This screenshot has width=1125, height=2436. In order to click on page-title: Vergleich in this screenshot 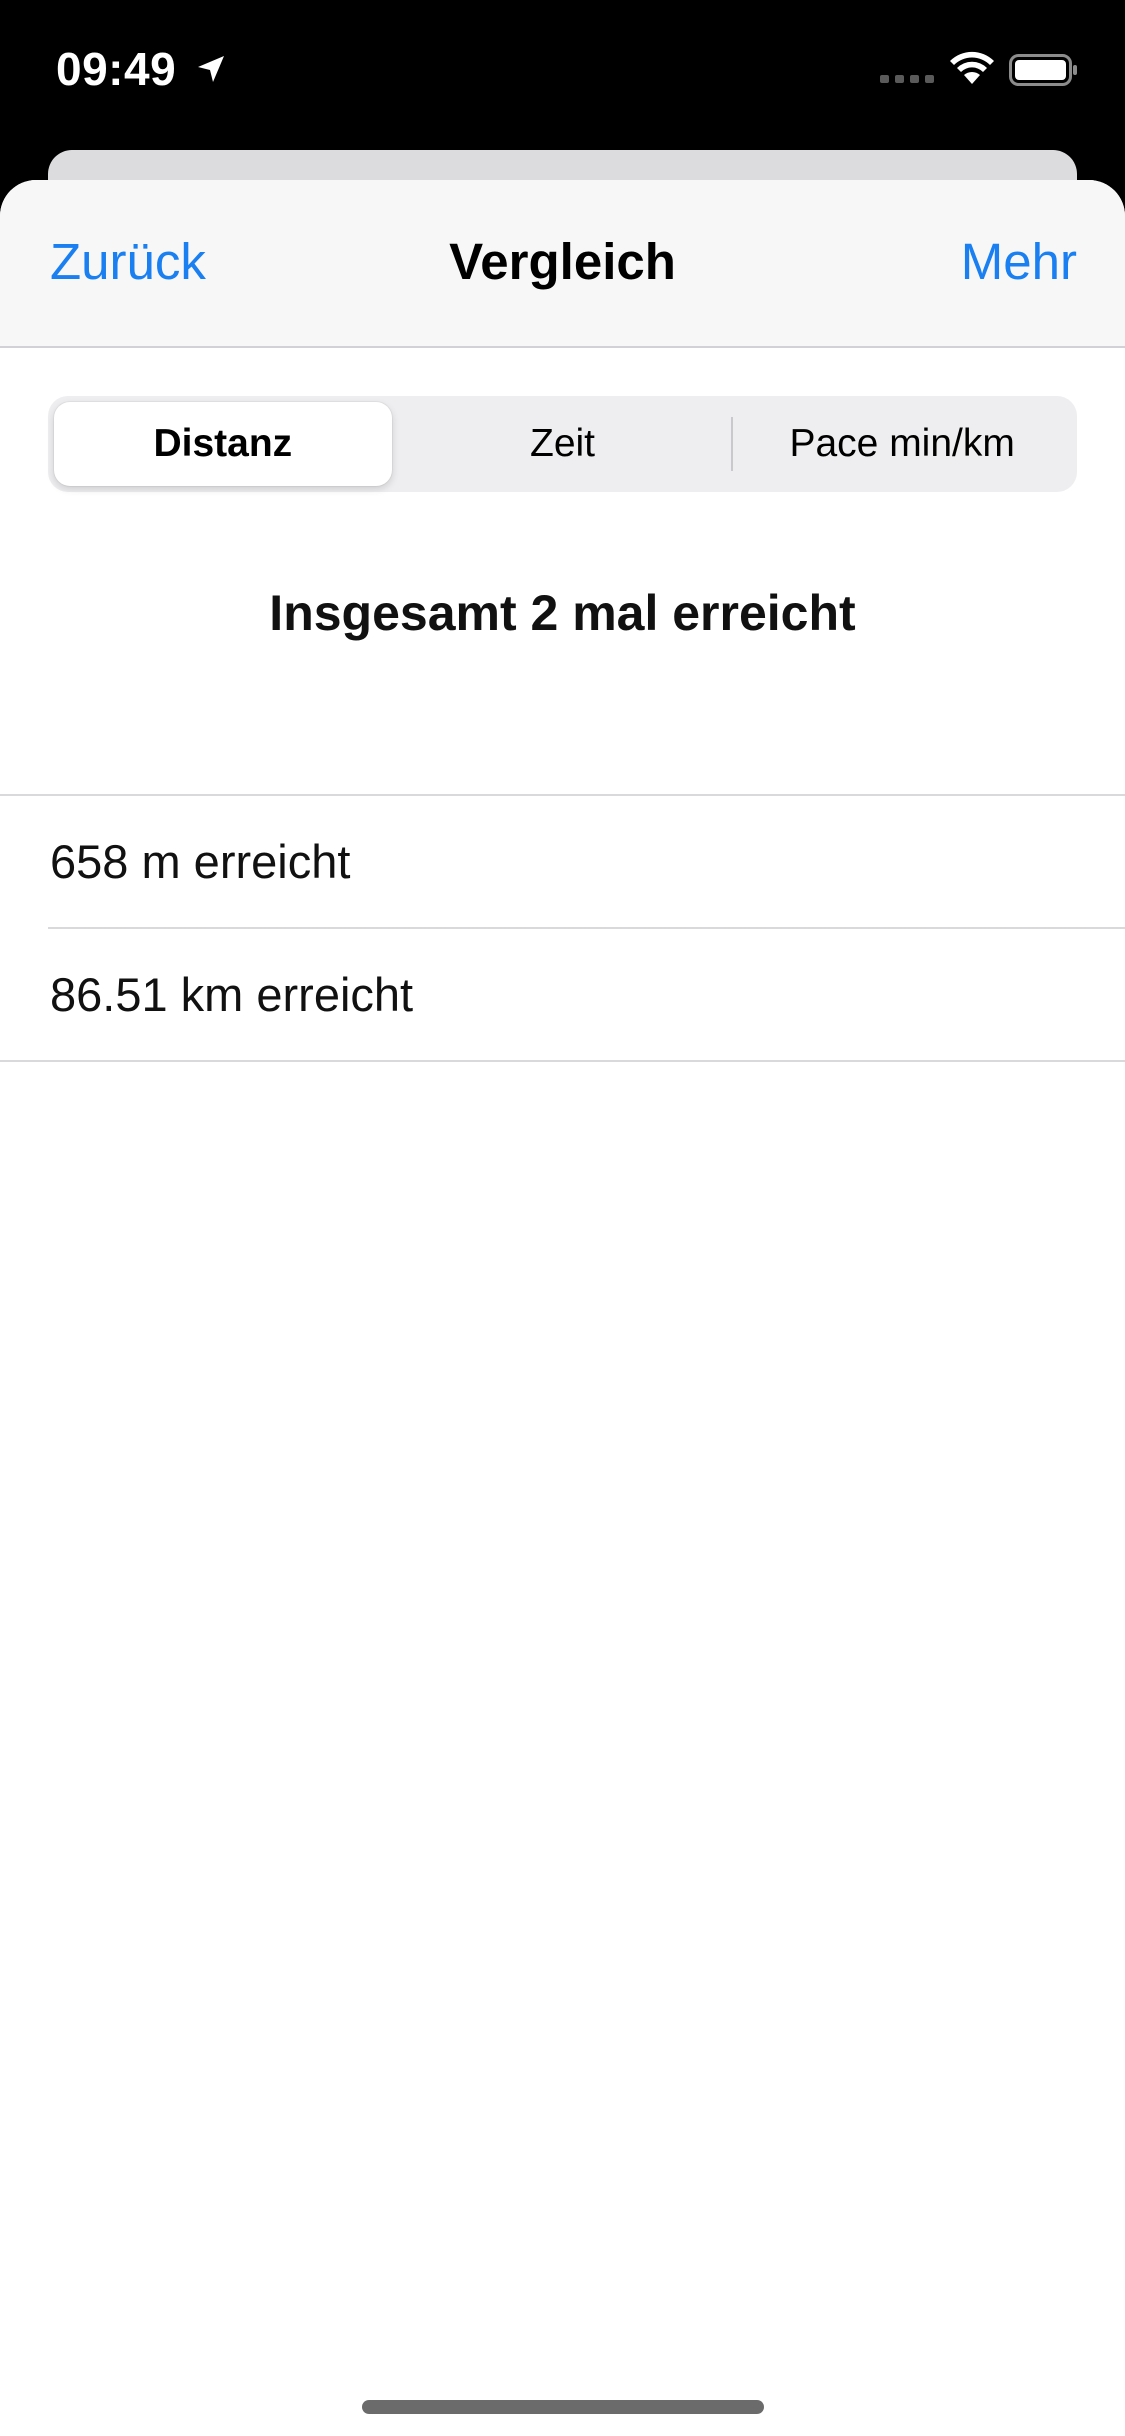, I will do `click(562, 261)`.